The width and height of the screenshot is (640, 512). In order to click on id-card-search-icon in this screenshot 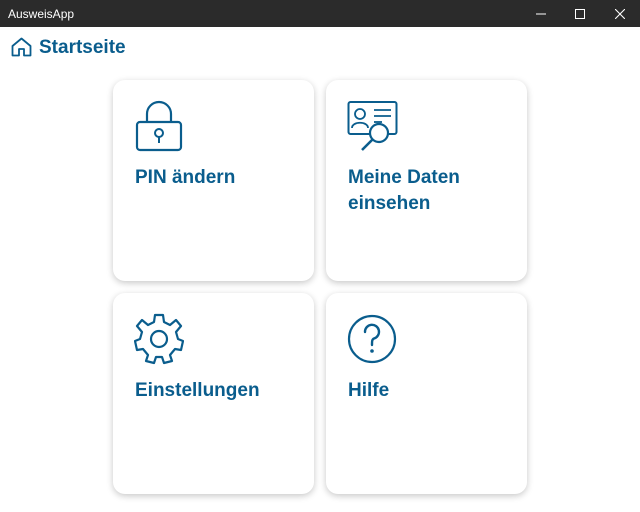, I will do `click(372, 126)`.